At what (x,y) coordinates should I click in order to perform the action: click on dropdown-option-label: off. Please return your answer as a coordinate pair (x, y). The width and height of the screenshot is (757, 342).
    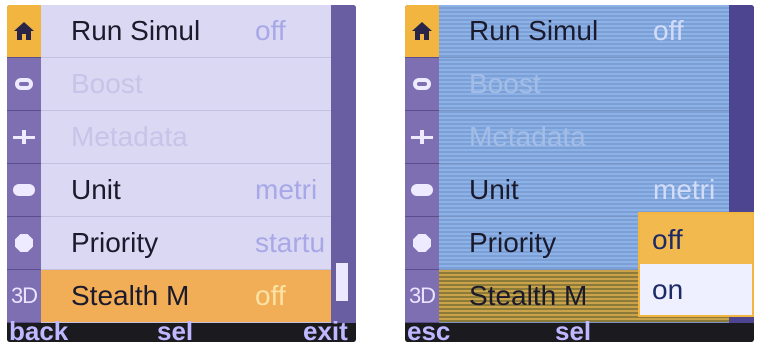
    Looking at the image, I should click on (667, 239).